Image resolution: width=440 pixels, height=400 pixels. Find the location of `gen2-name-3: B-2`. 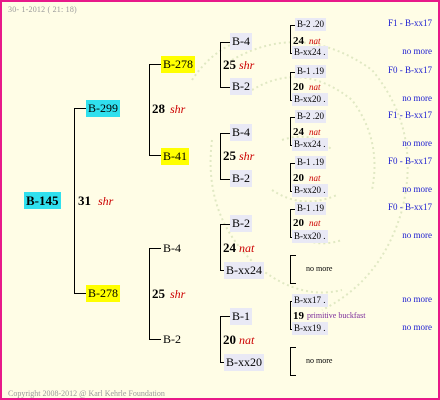

gen2-name-3: B-2 is located at coordinates (172, 339).